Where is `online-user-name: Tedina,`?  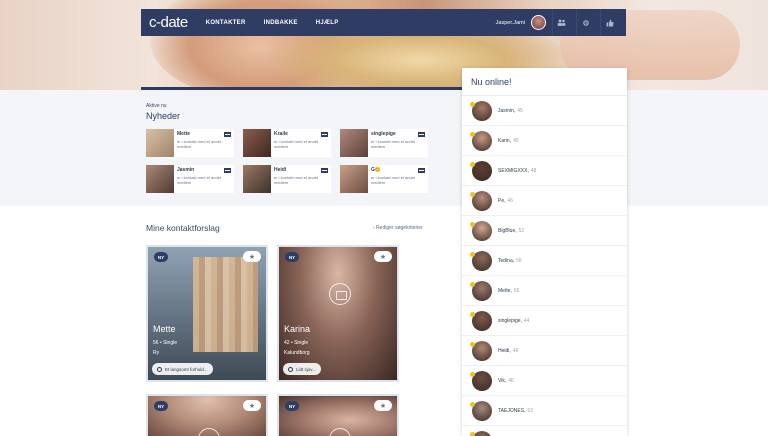 online-user-name: Tedina, is located at coordinates (506, 261).